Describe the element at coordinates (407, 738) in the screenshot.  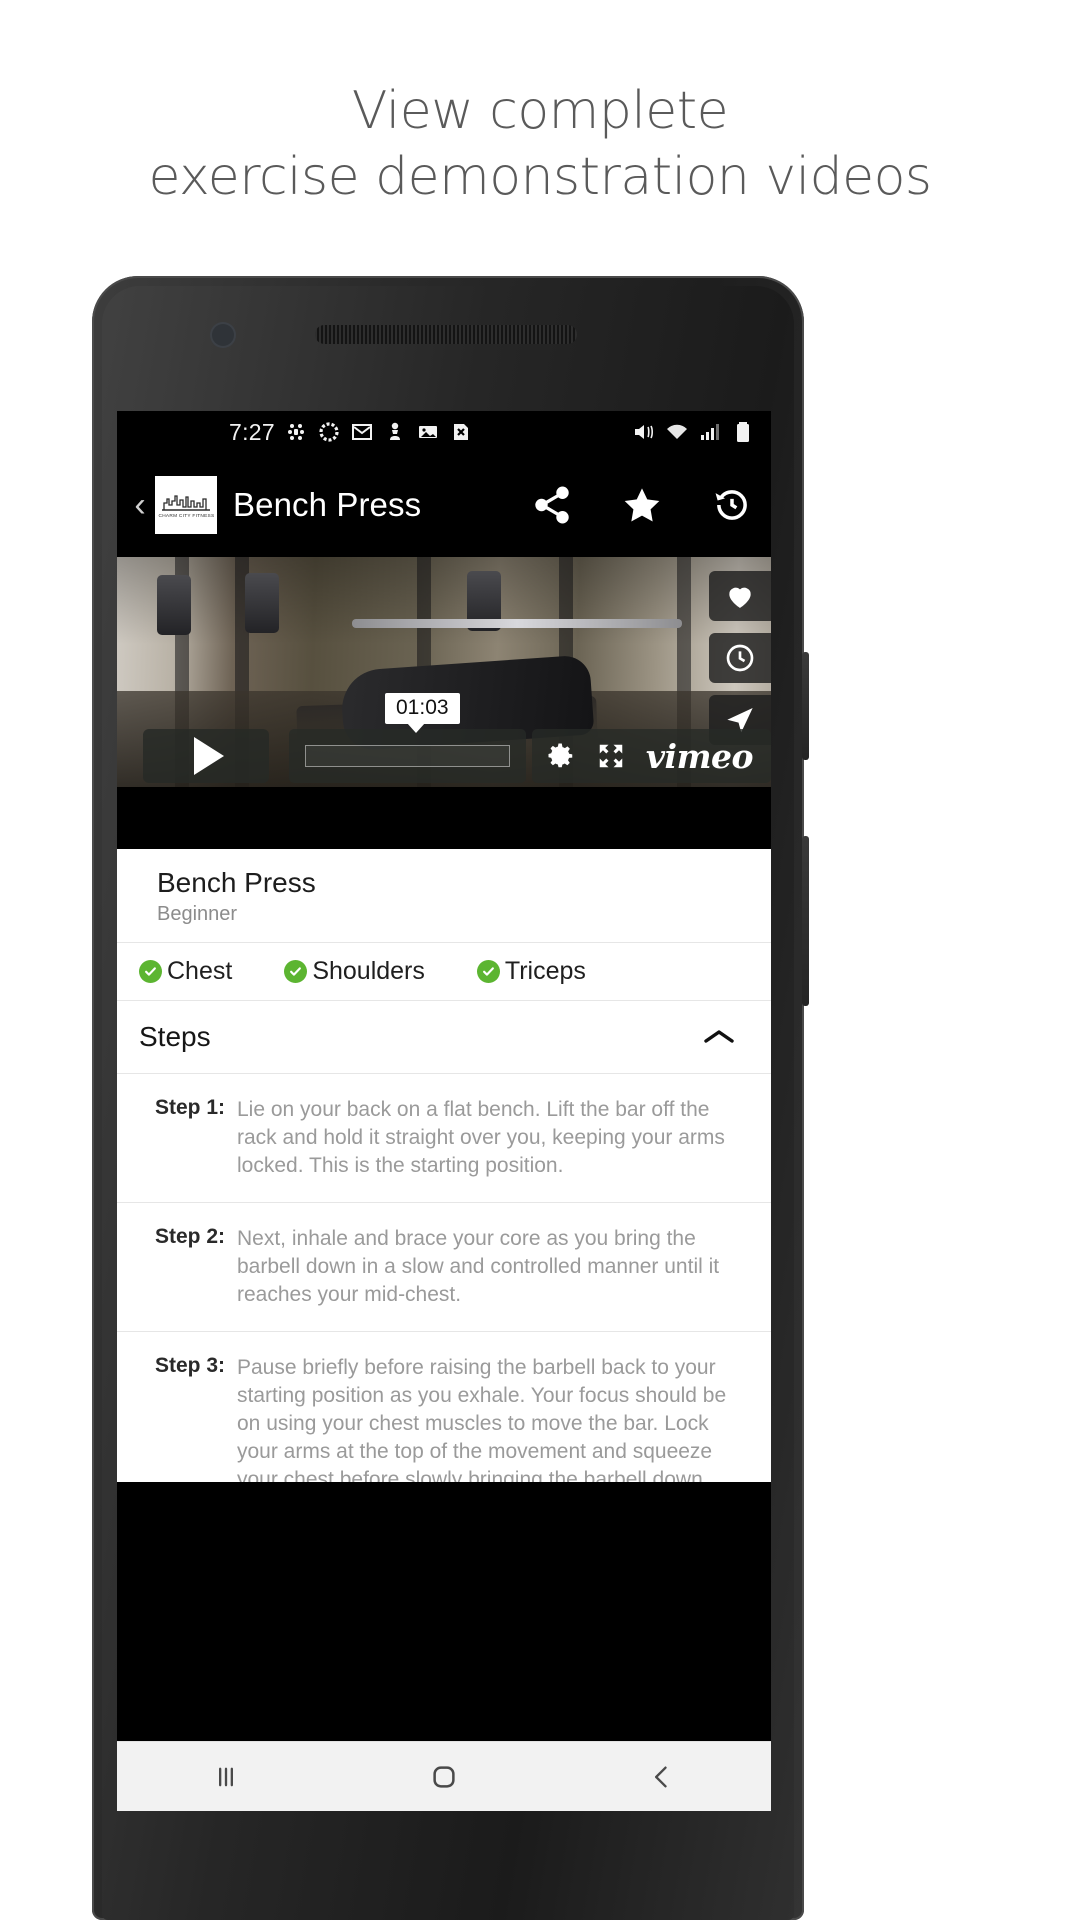
I see `progress-group: 01:03` at that location.